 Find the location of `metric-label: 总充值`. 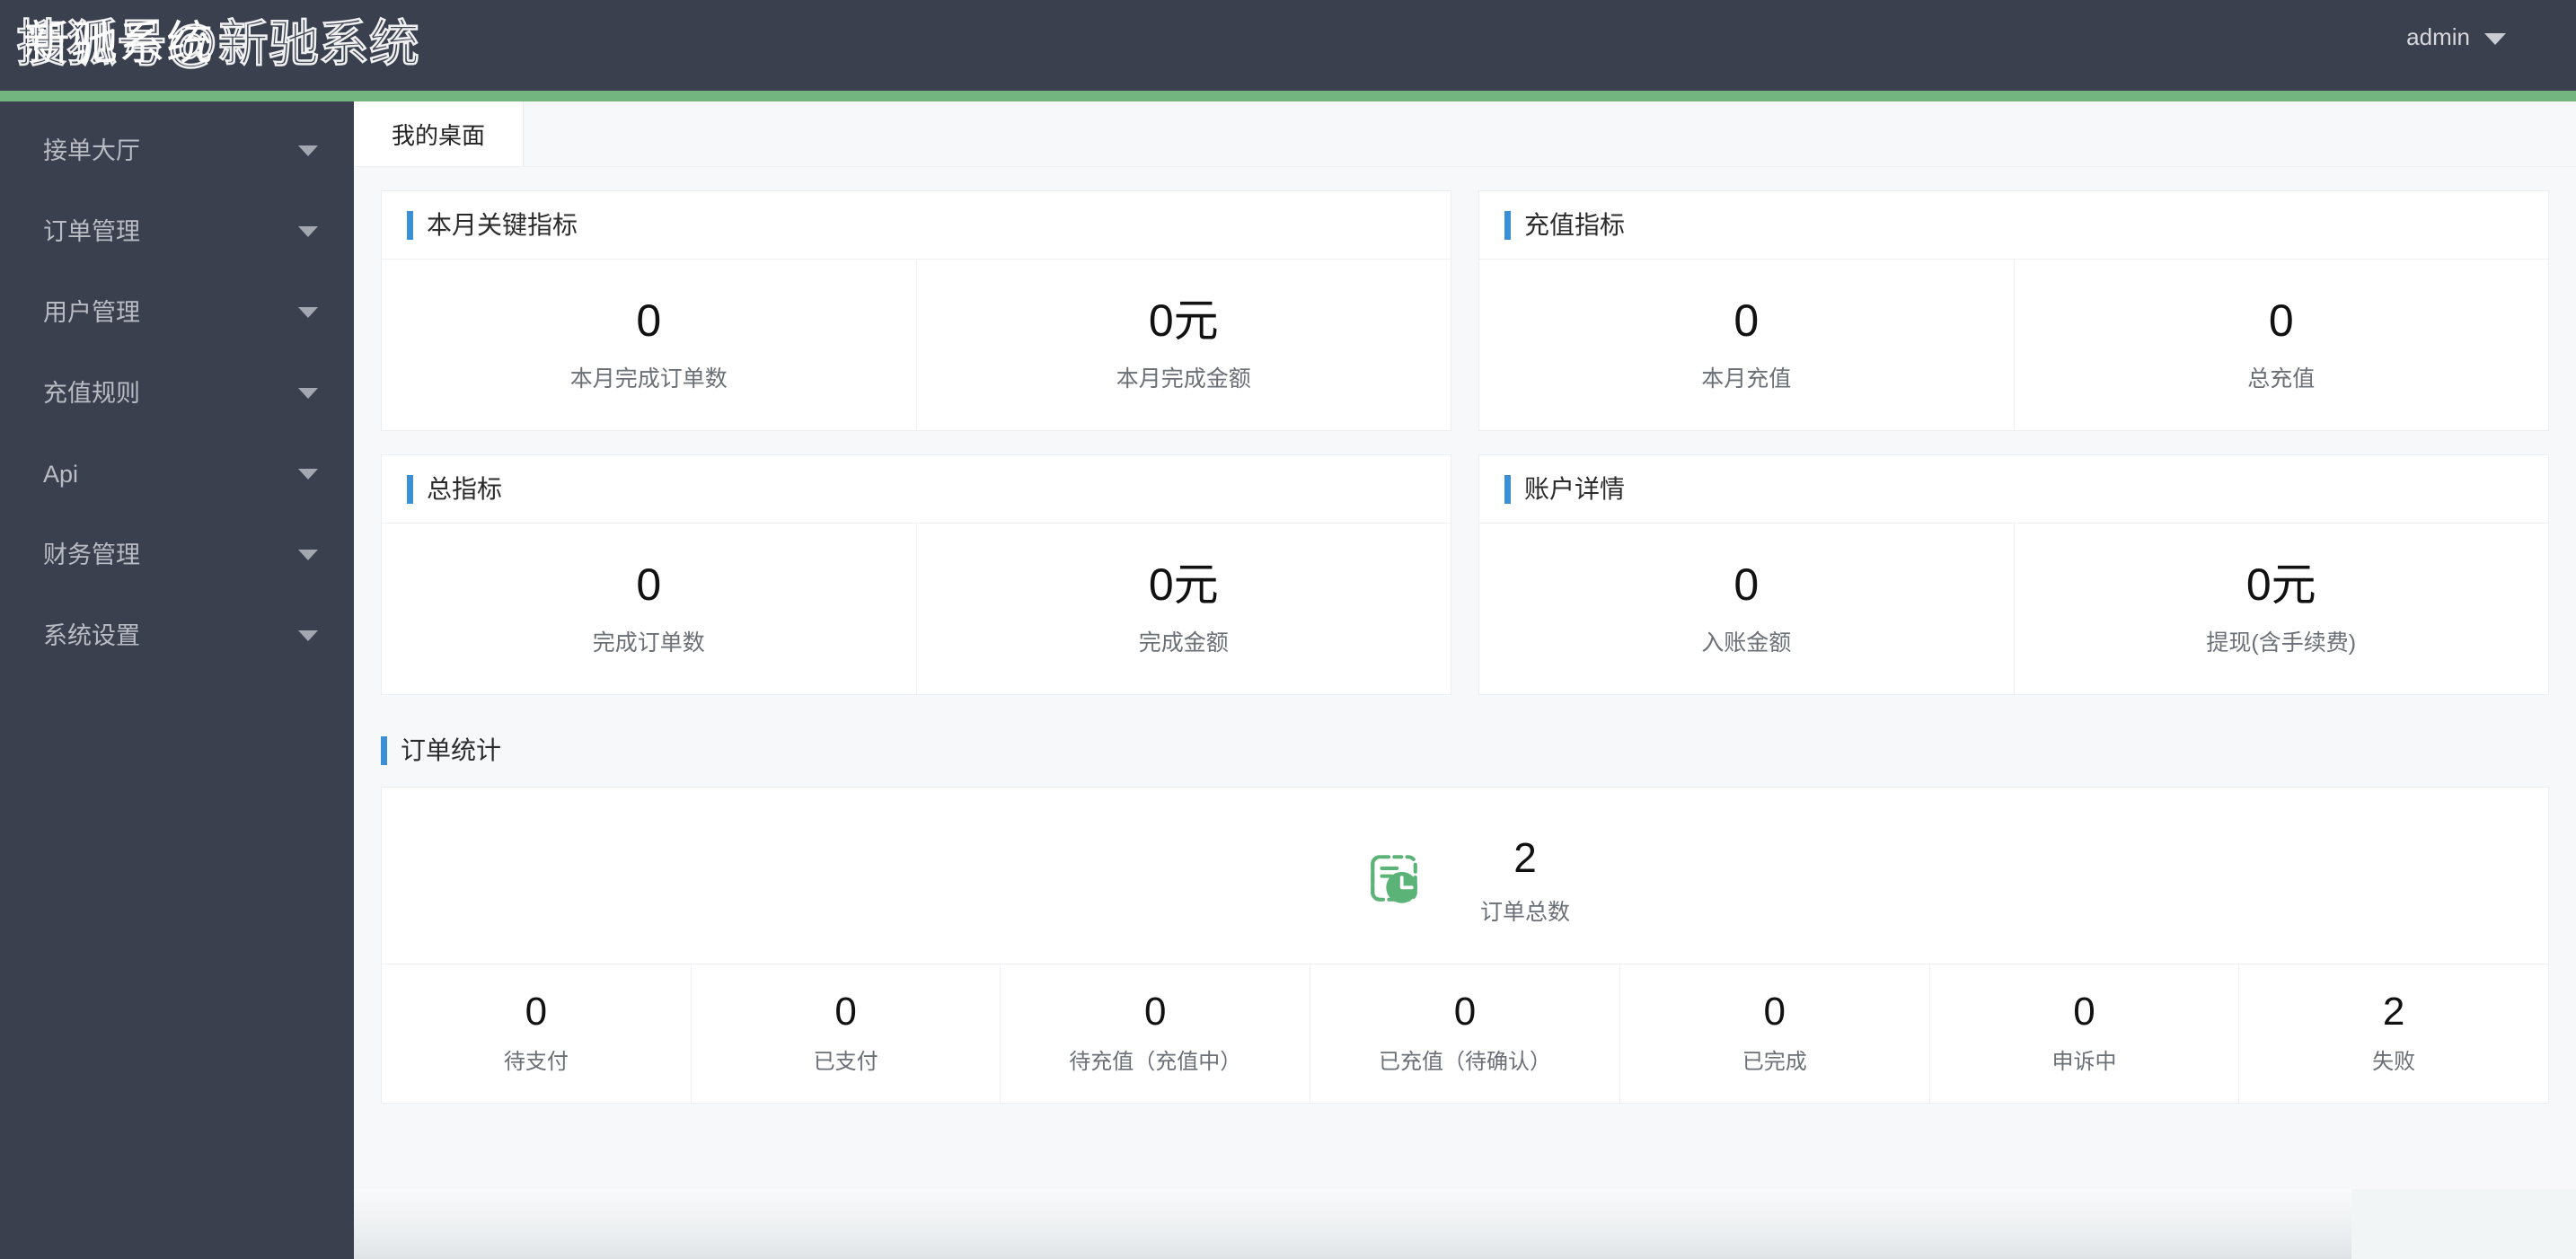

metric-label: 总充值 is located at coordinates (2281, 379).